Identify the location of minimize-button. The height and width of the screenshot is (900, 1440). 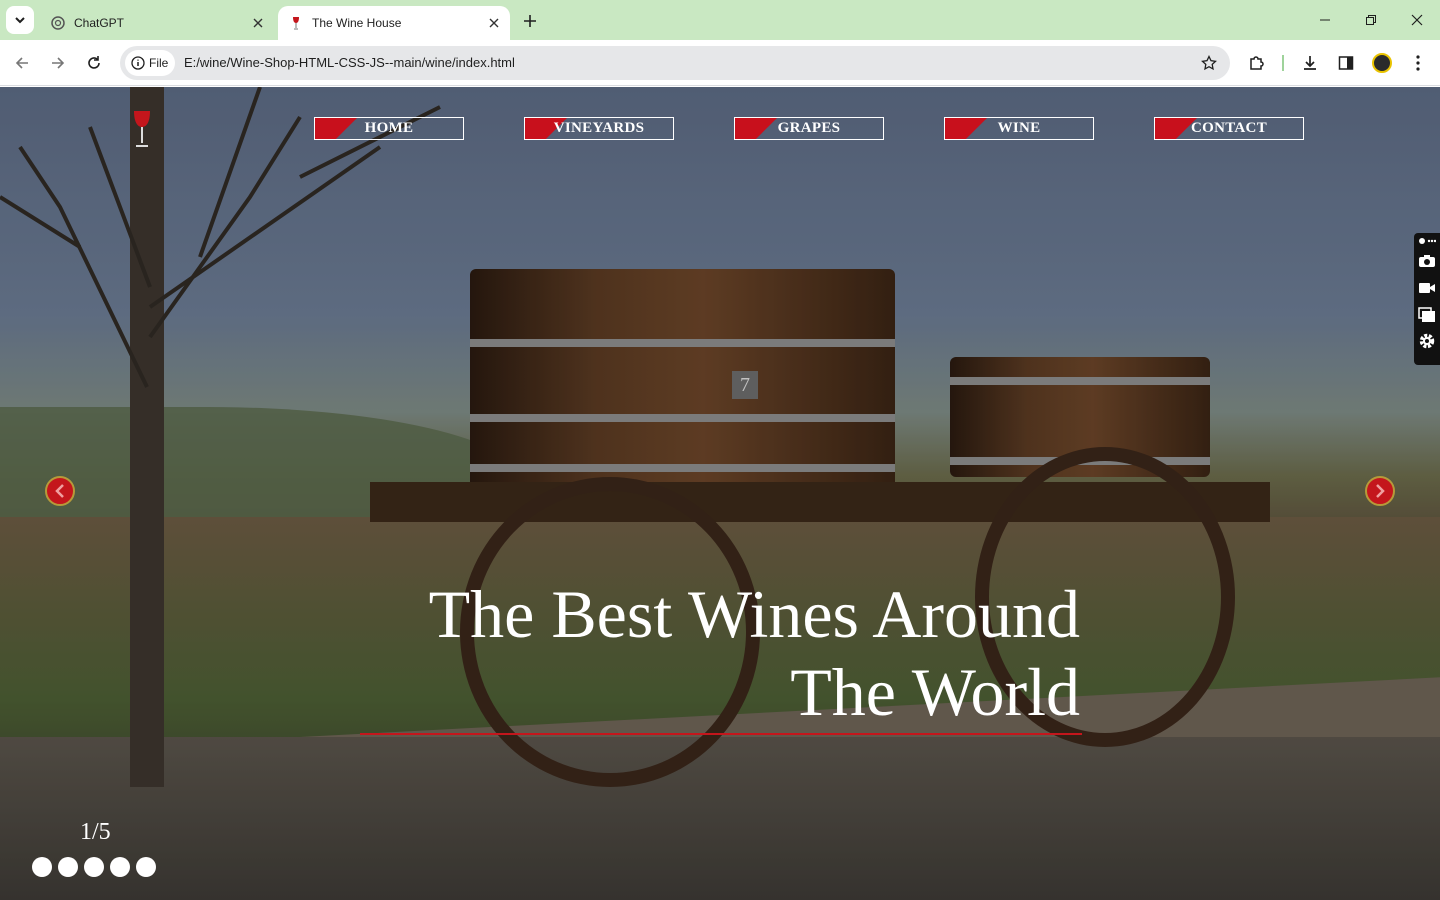
(1325, 20).